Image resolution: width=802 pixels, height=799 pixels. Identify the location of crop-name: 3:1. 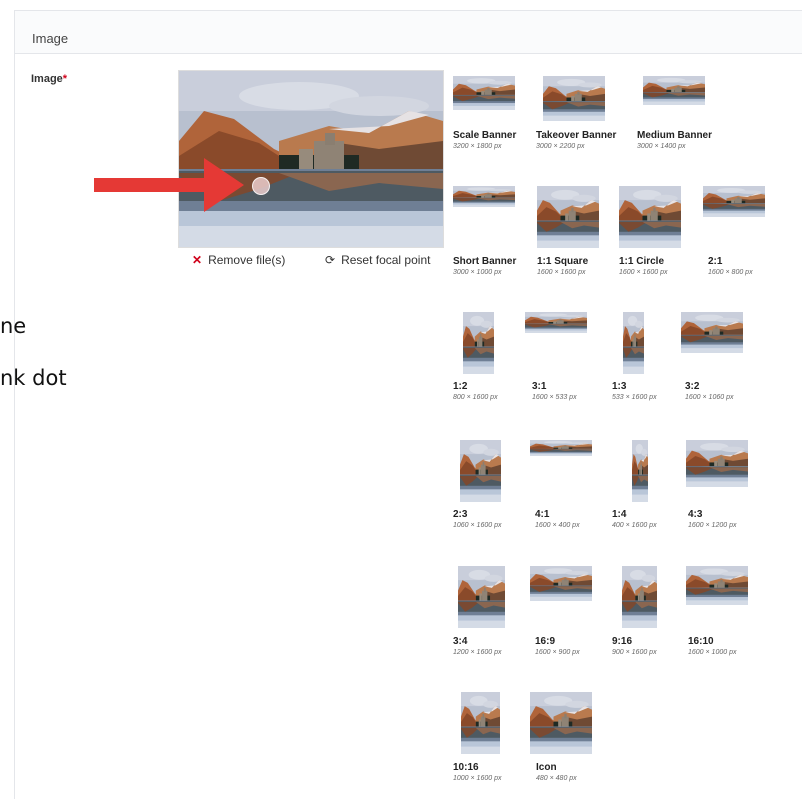
(539, 386).